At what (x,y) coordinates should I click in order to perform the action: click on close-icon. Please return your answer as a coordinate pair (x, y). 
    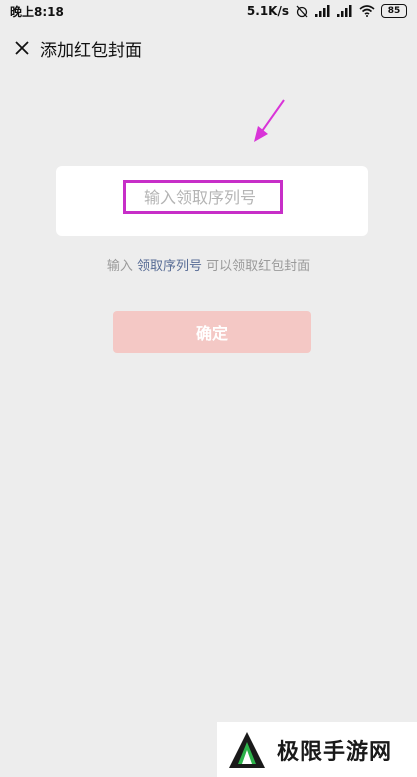
    Looking at the image, I should click on (22, 48).